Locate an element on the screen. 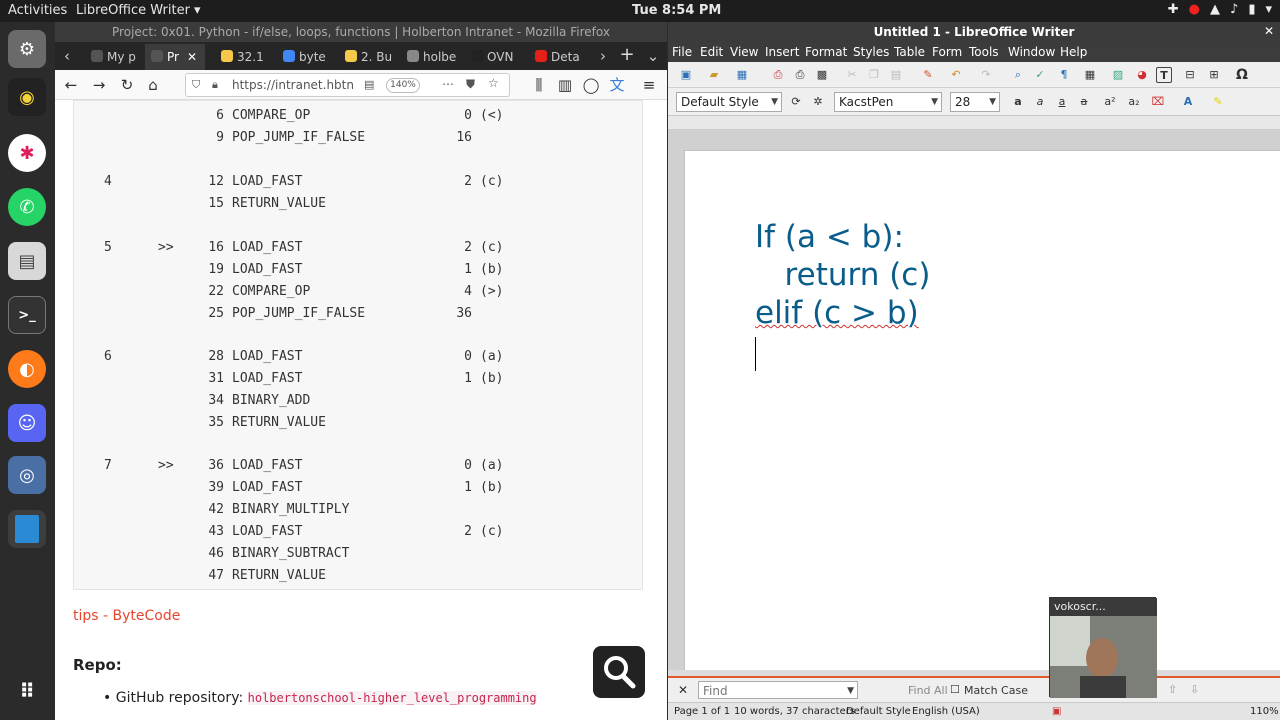 The image size is (1280, 720). menu-view: View is located at coordinates (744, 52).